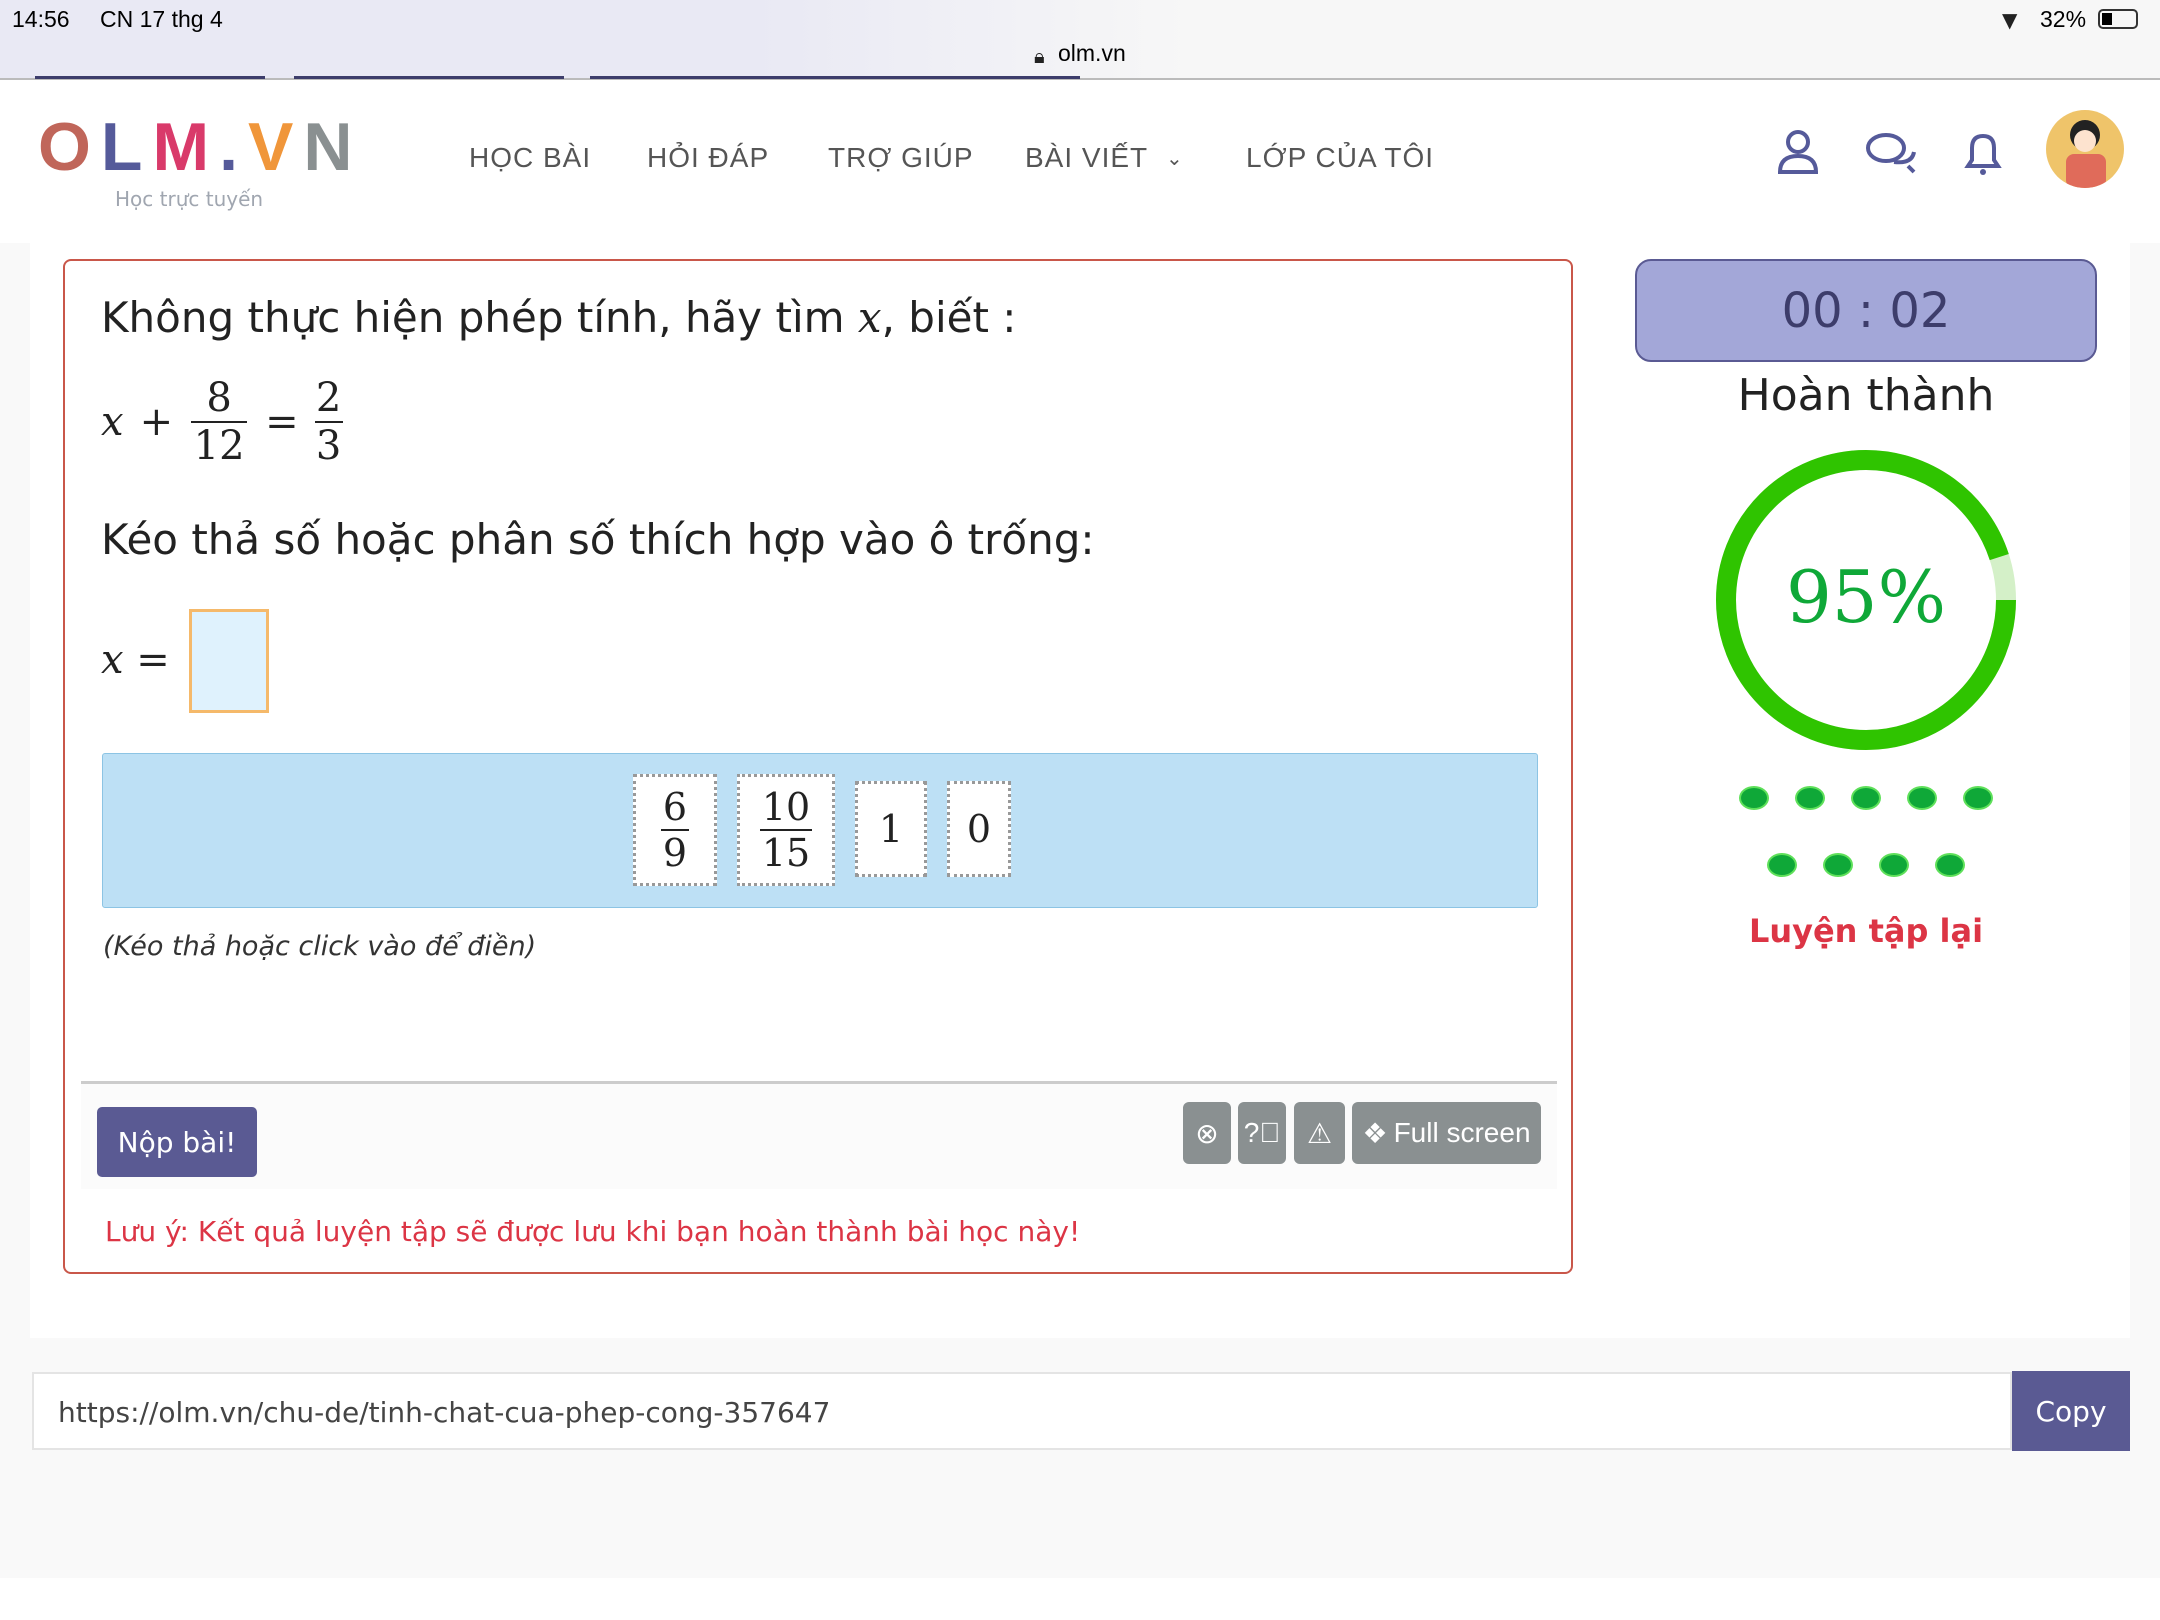 Image resolution: width=2160 pixels, height=1620 pixels. I want to click on eq-fraction: 23, so click(328, 422).